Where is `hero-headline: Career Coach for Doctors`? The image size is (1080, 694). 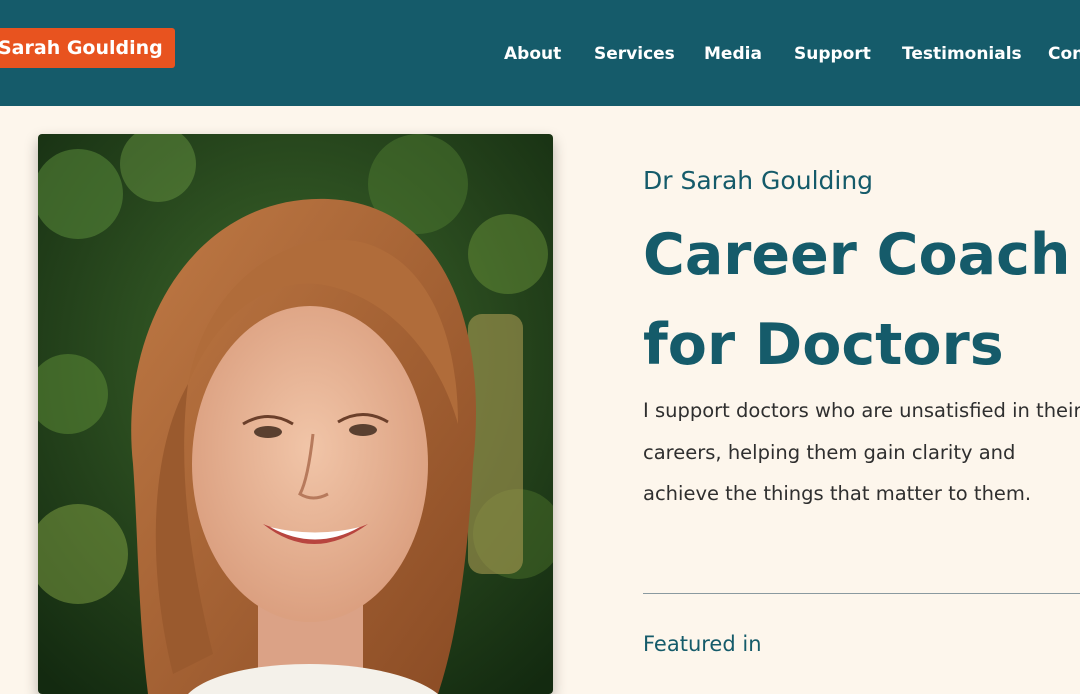
hero-headline: Career Coach for Doctors is located at coordinates (857, 300).